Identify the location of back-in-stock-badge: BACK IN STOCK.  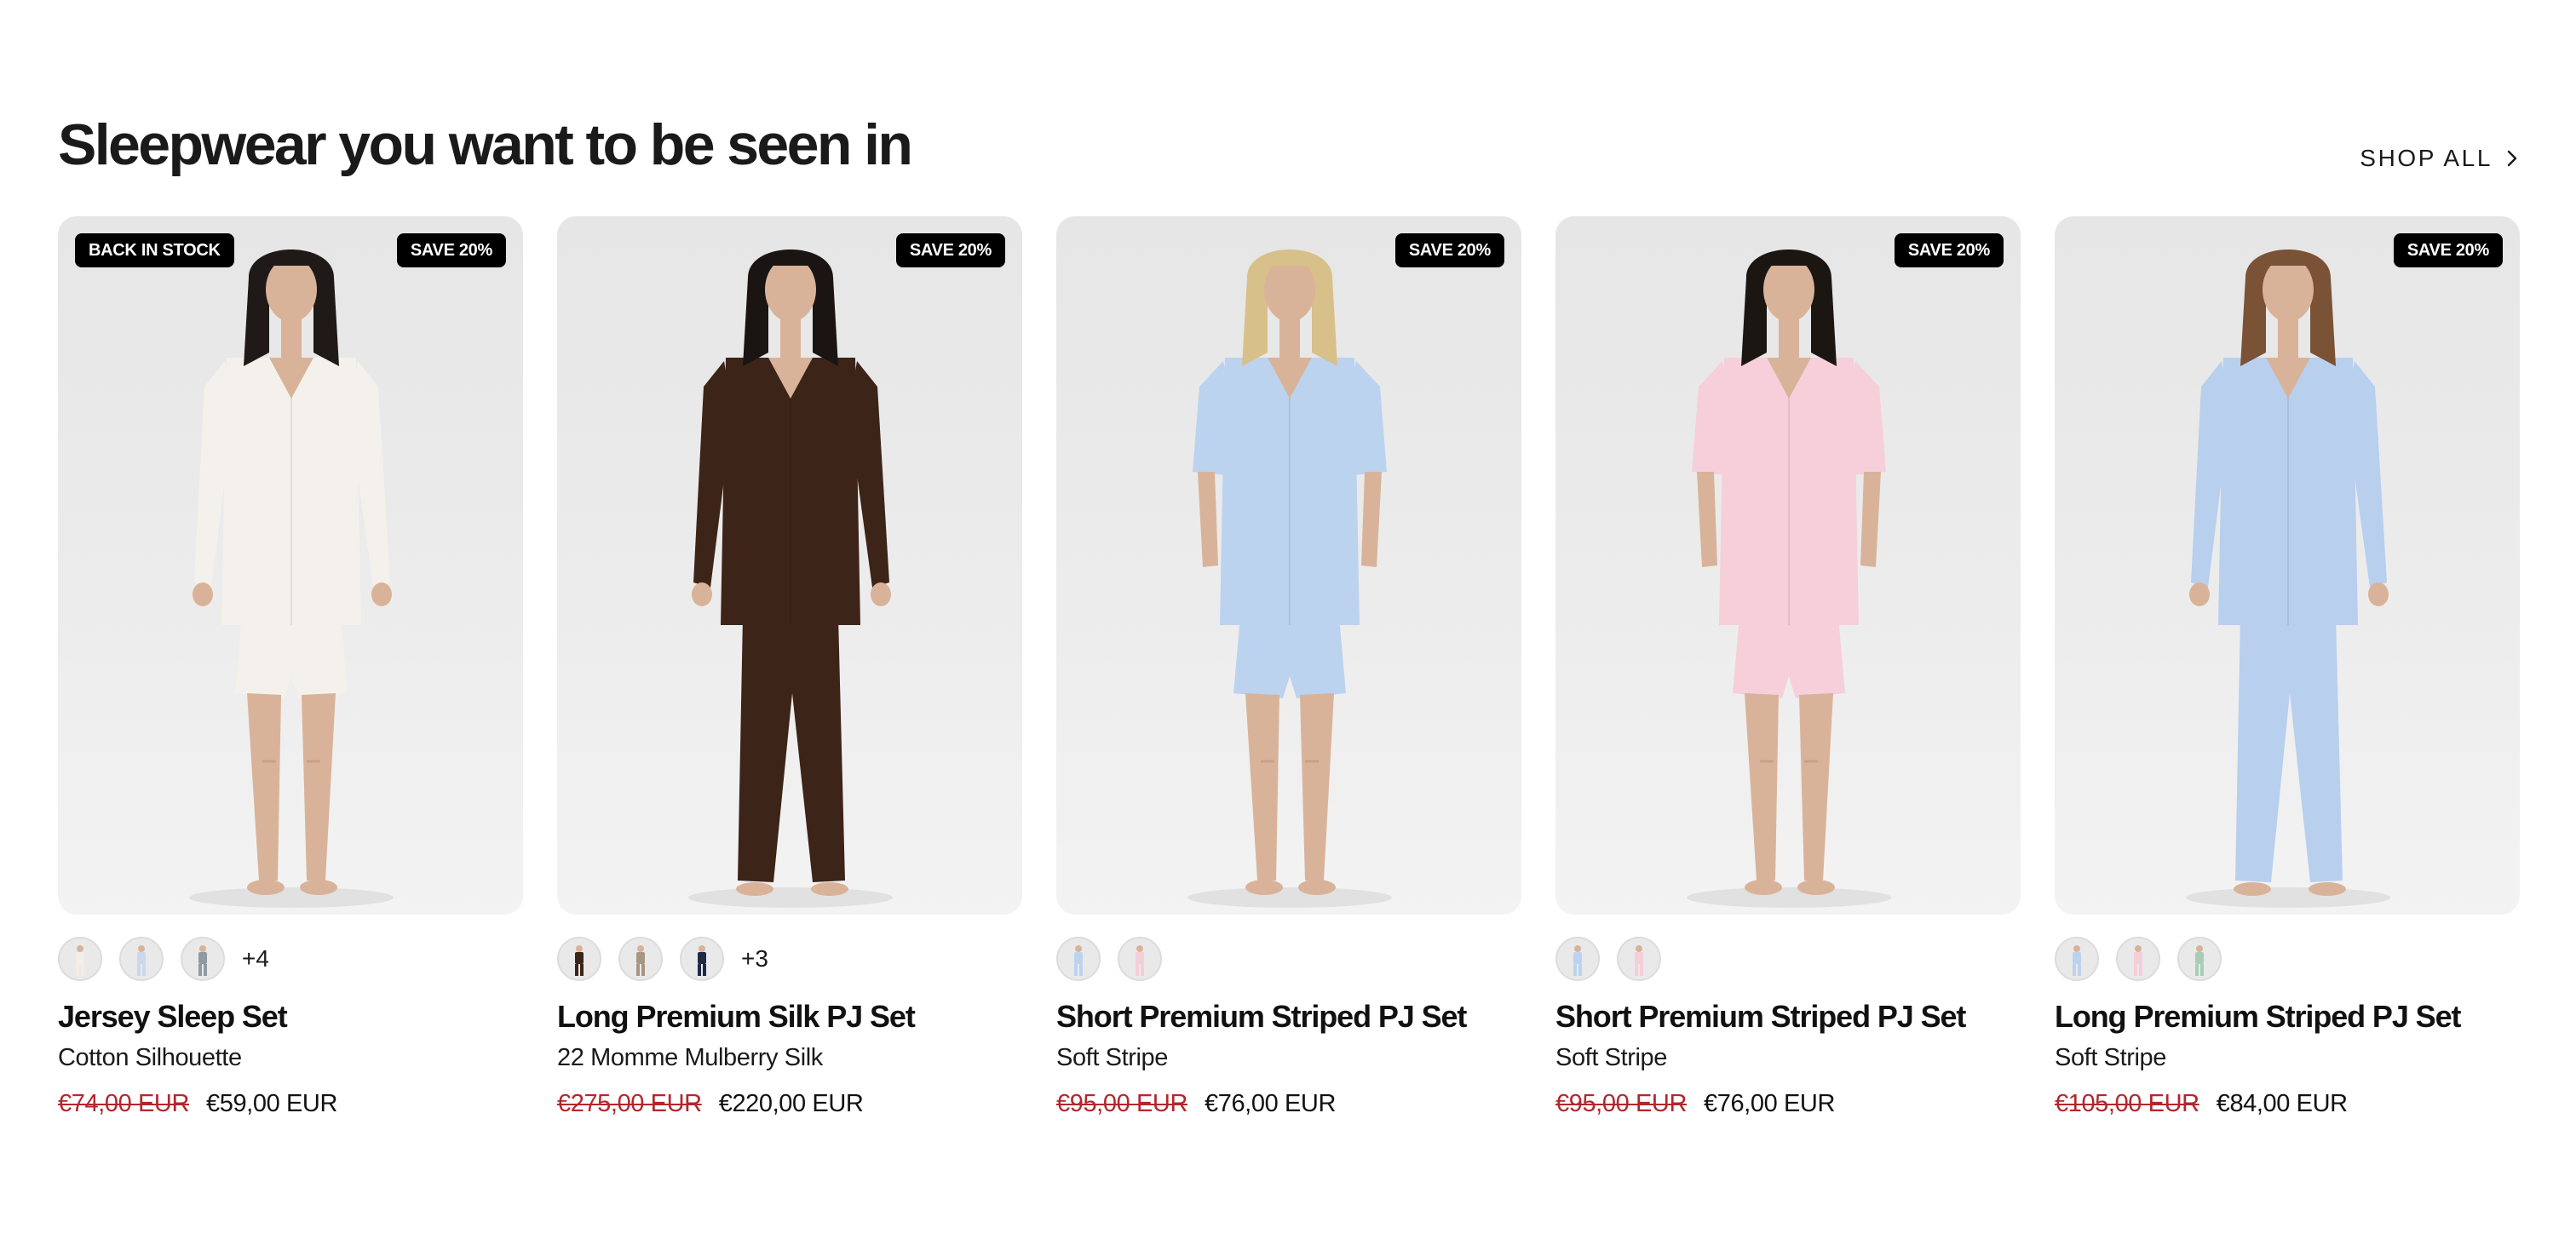
(154, 250).